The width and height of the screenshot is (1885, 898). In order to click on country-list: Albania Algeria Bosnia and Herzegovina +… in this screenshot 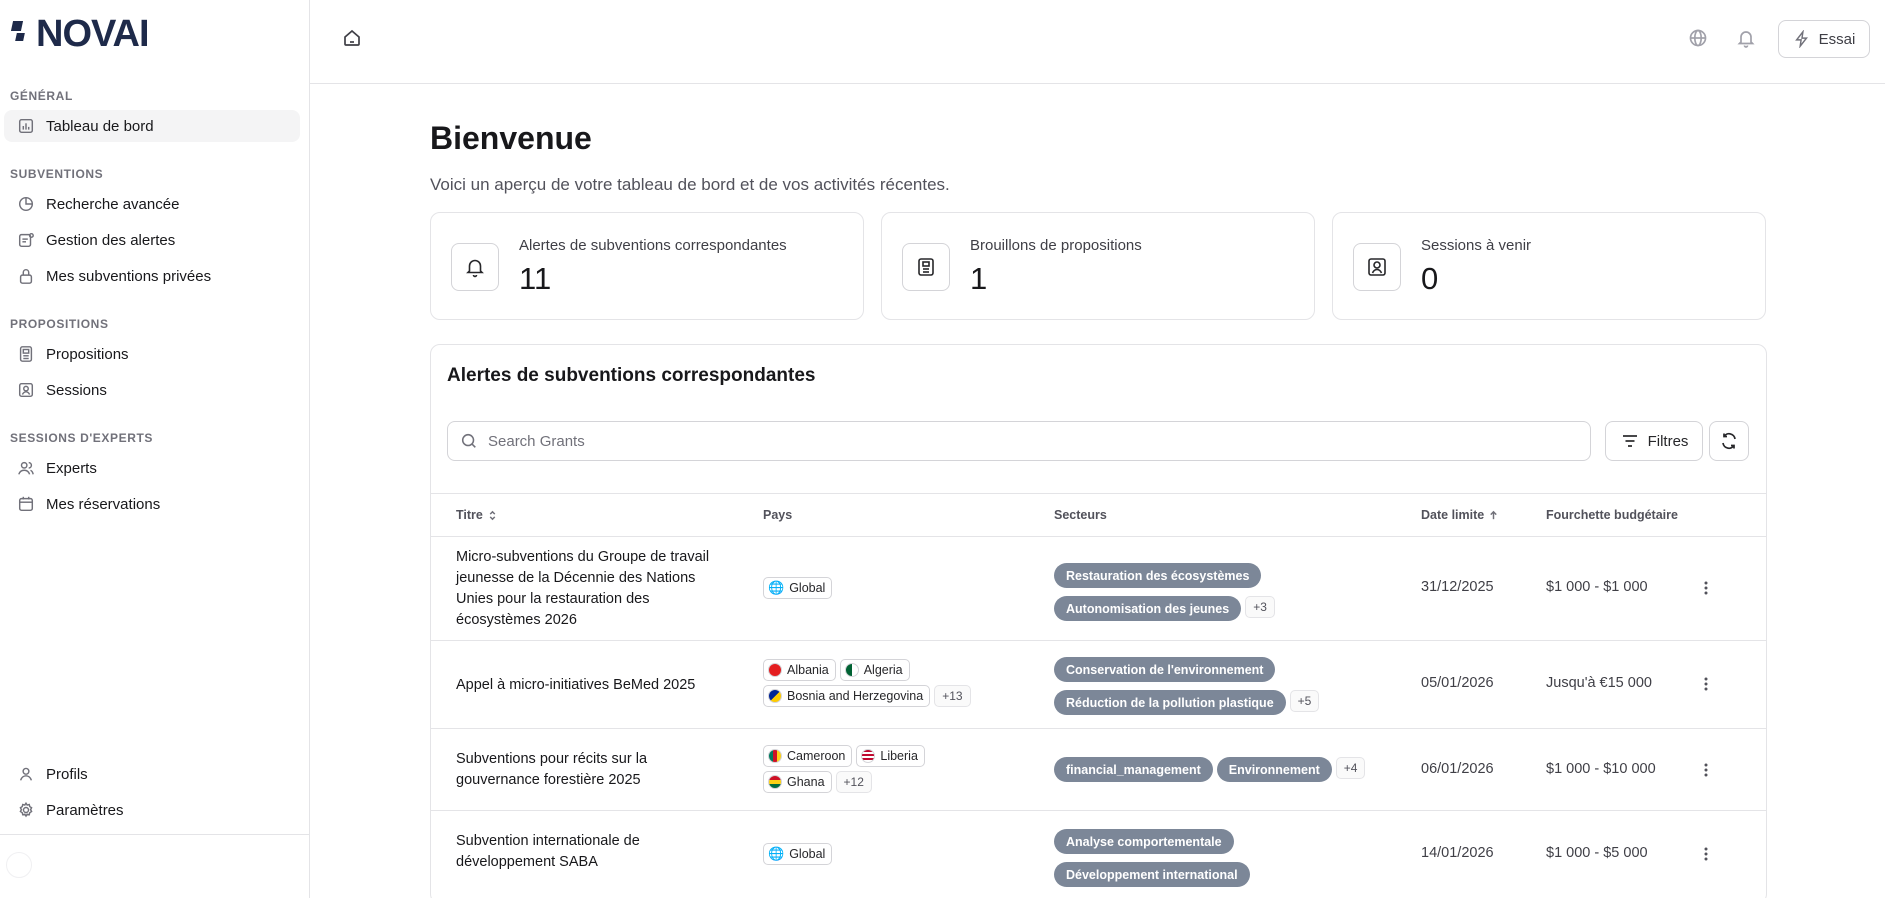, I will do `click(873, 683)`.